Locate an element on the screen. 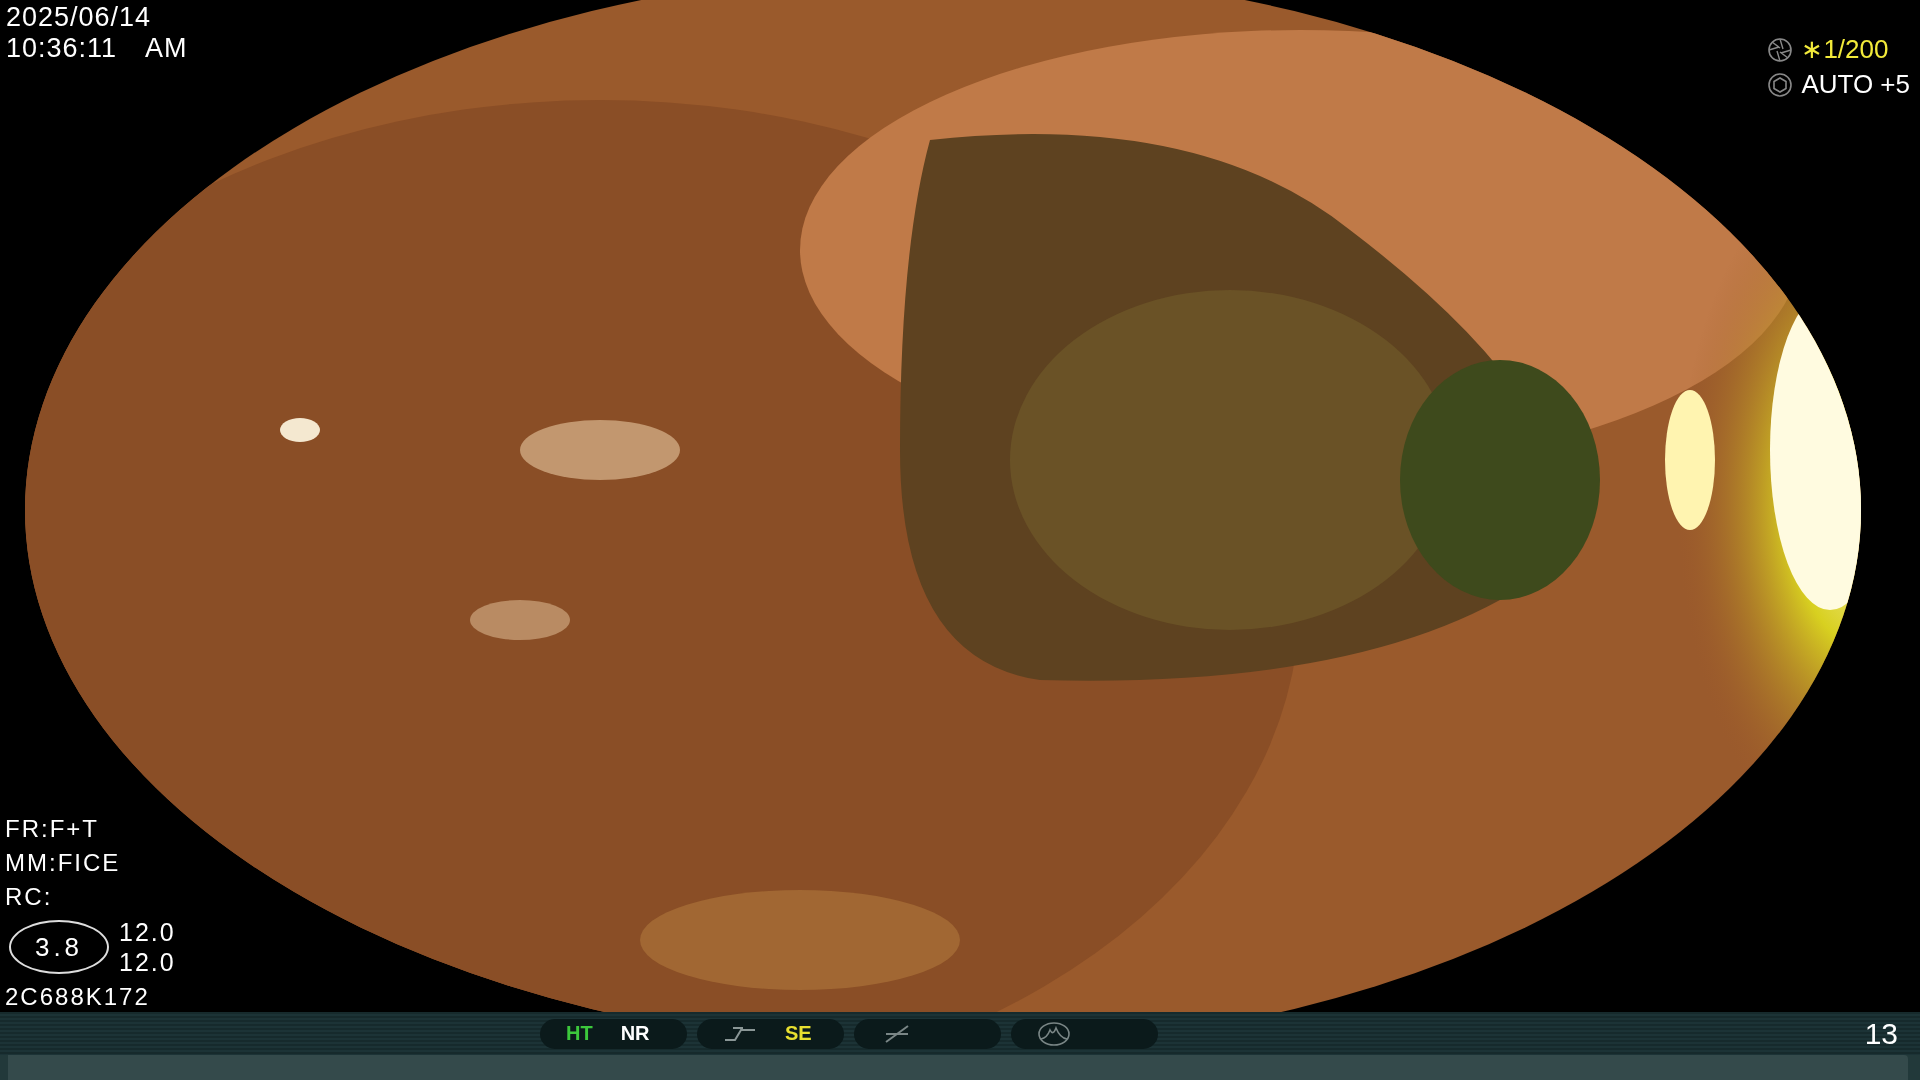  status-label: SE is located at coordinates (798, 1033).